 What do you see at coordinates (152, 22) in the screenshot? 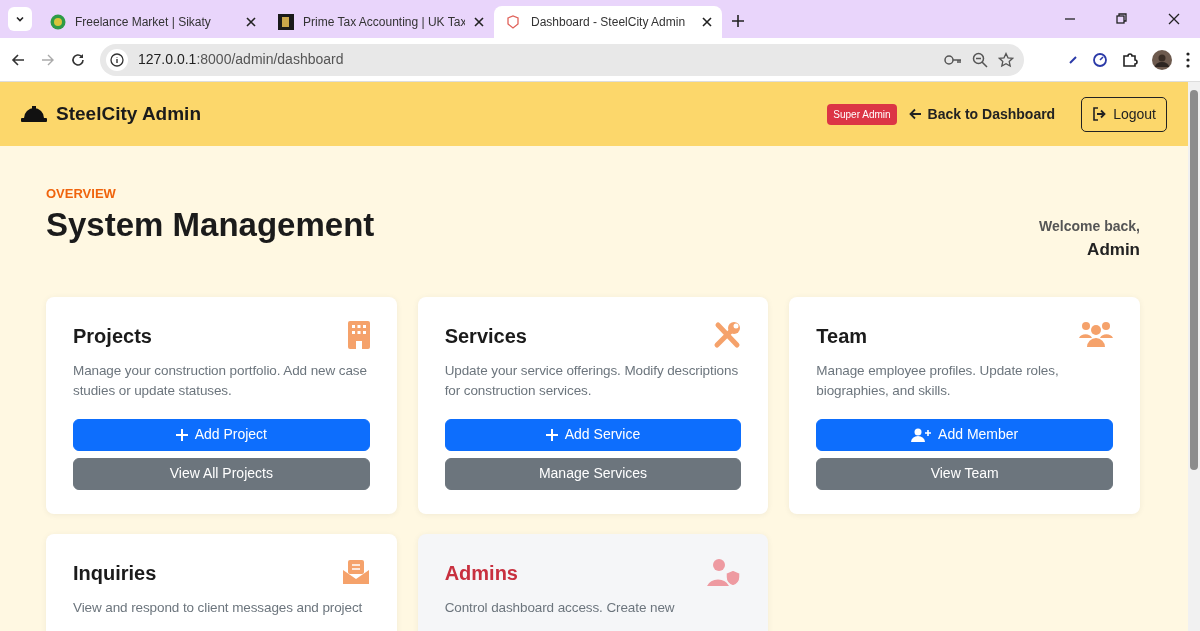
I see `browser-tab: Freelance Market | Sikaty` at bounding box center [152, 22].